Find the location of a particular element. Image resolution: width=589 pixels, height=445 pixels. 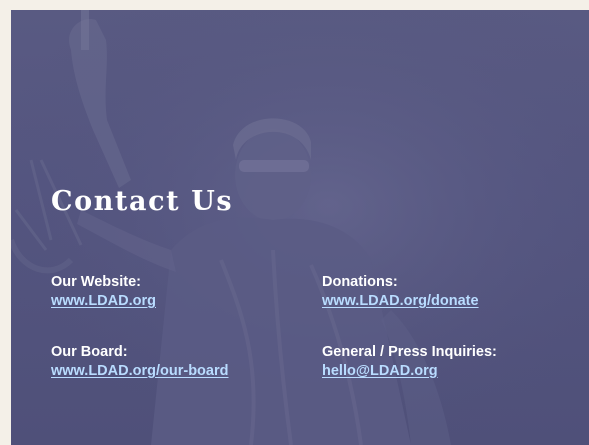

board-link: www.LDAD.org/our-board is located at coordinates (139, 371).